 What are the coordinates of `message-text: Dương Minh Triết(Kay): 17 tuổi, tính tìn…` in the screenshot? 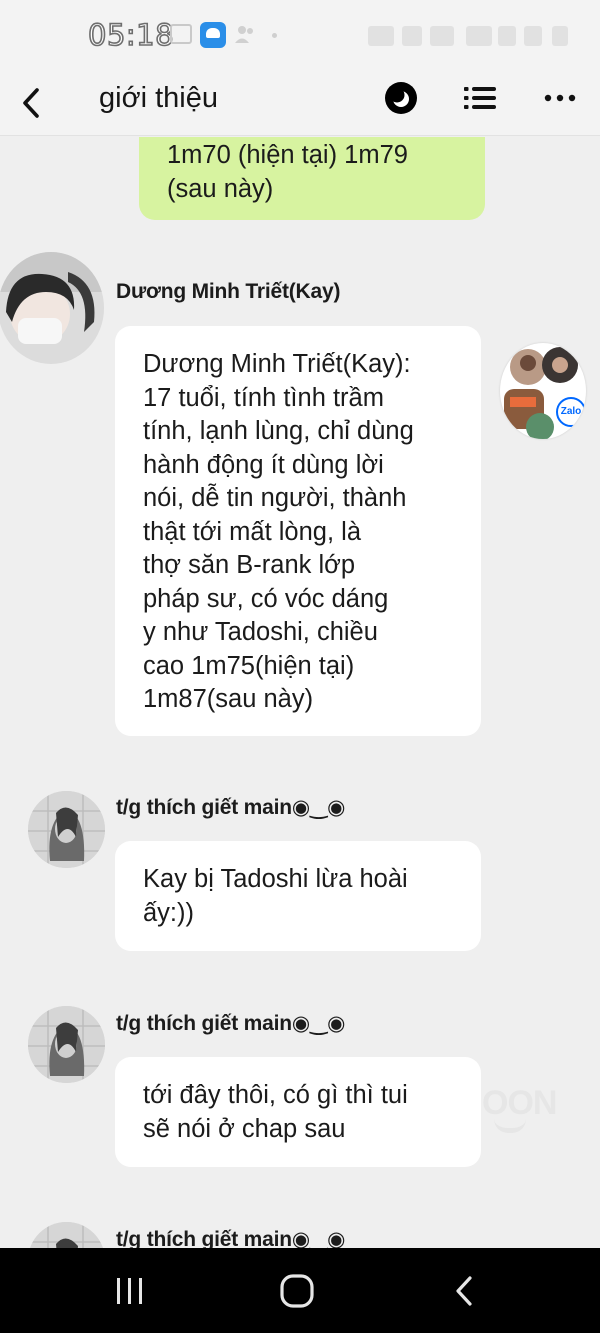 It's located at (278, 531).